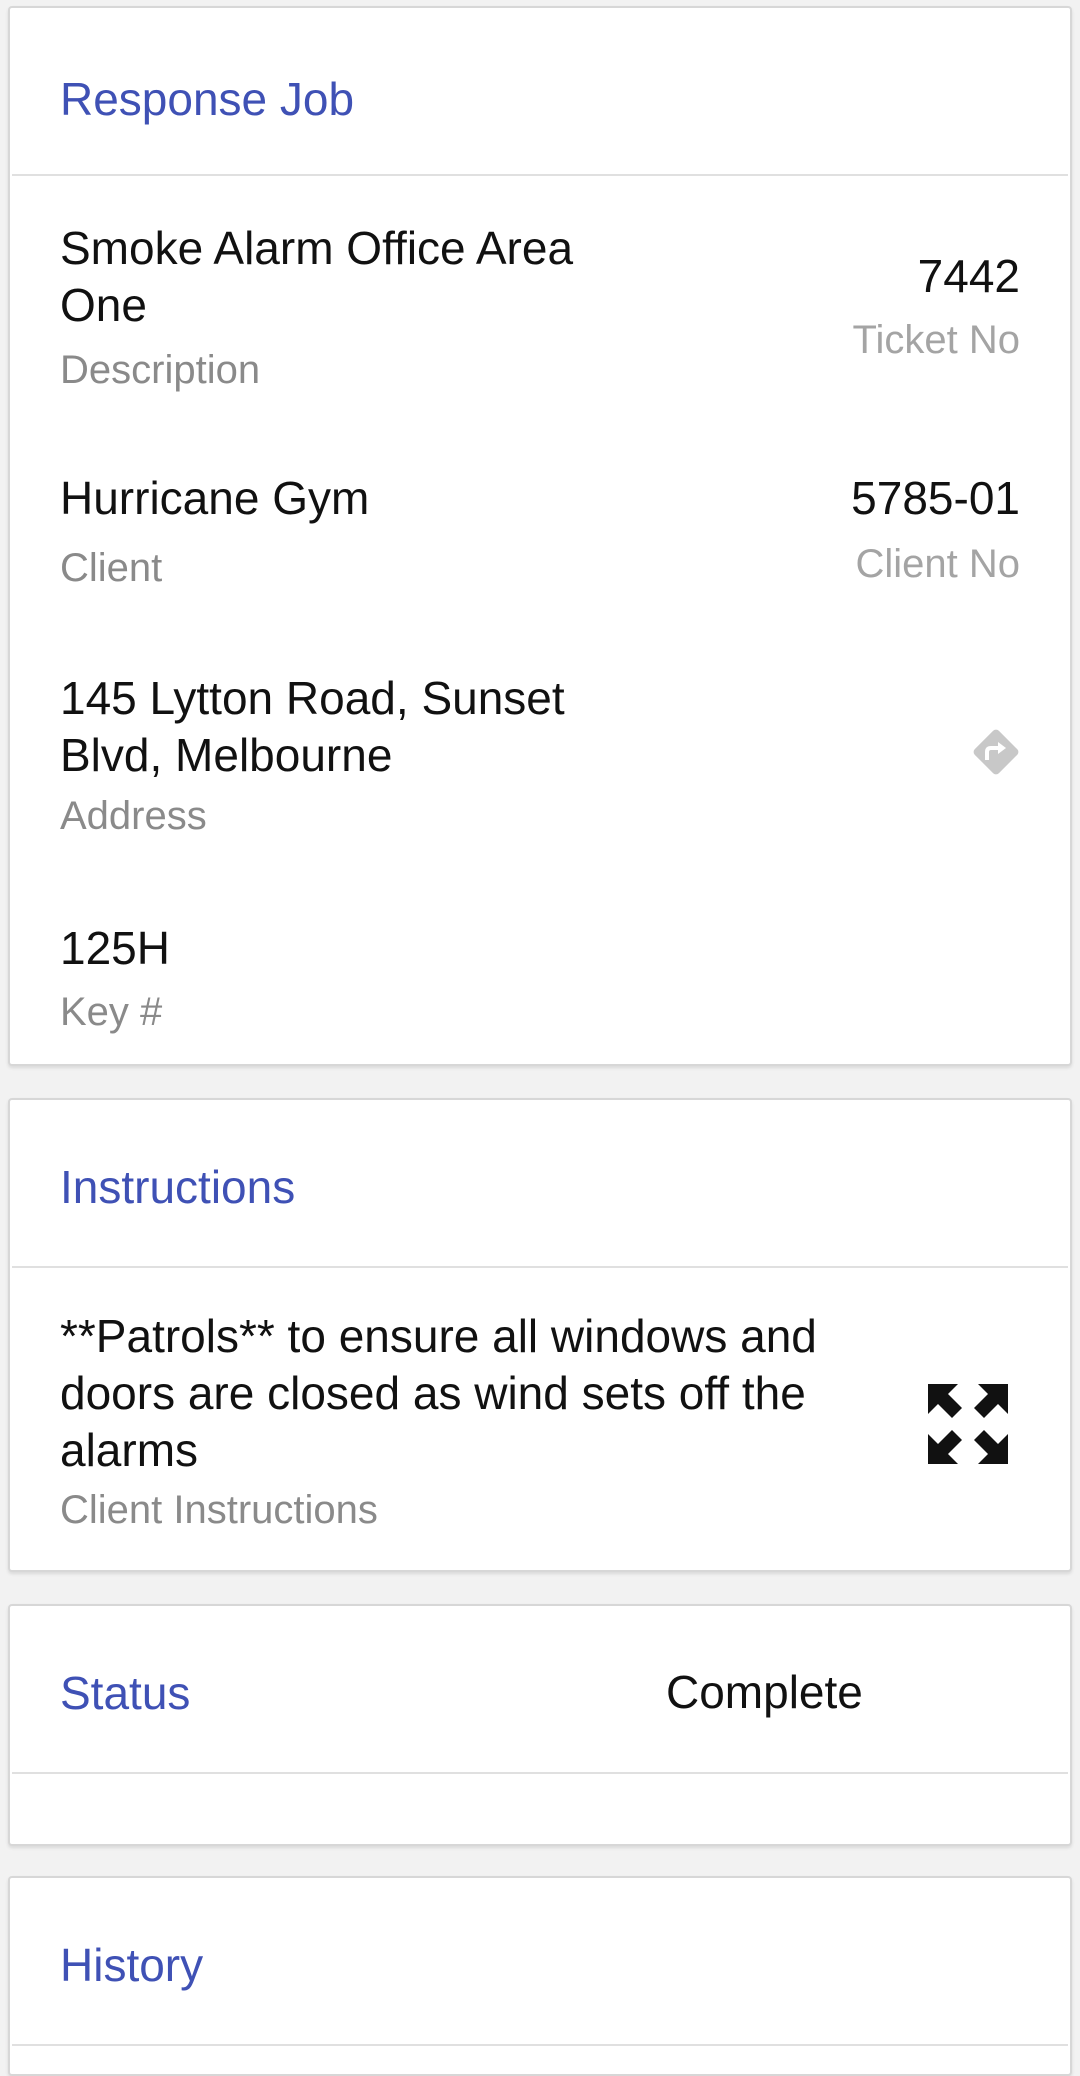 This screenshot has height=2076, width=1080. Describe the element at coordinates (219, 1510) in the screenshot. I see `client-instructions-label: Client Instructions` at that location.